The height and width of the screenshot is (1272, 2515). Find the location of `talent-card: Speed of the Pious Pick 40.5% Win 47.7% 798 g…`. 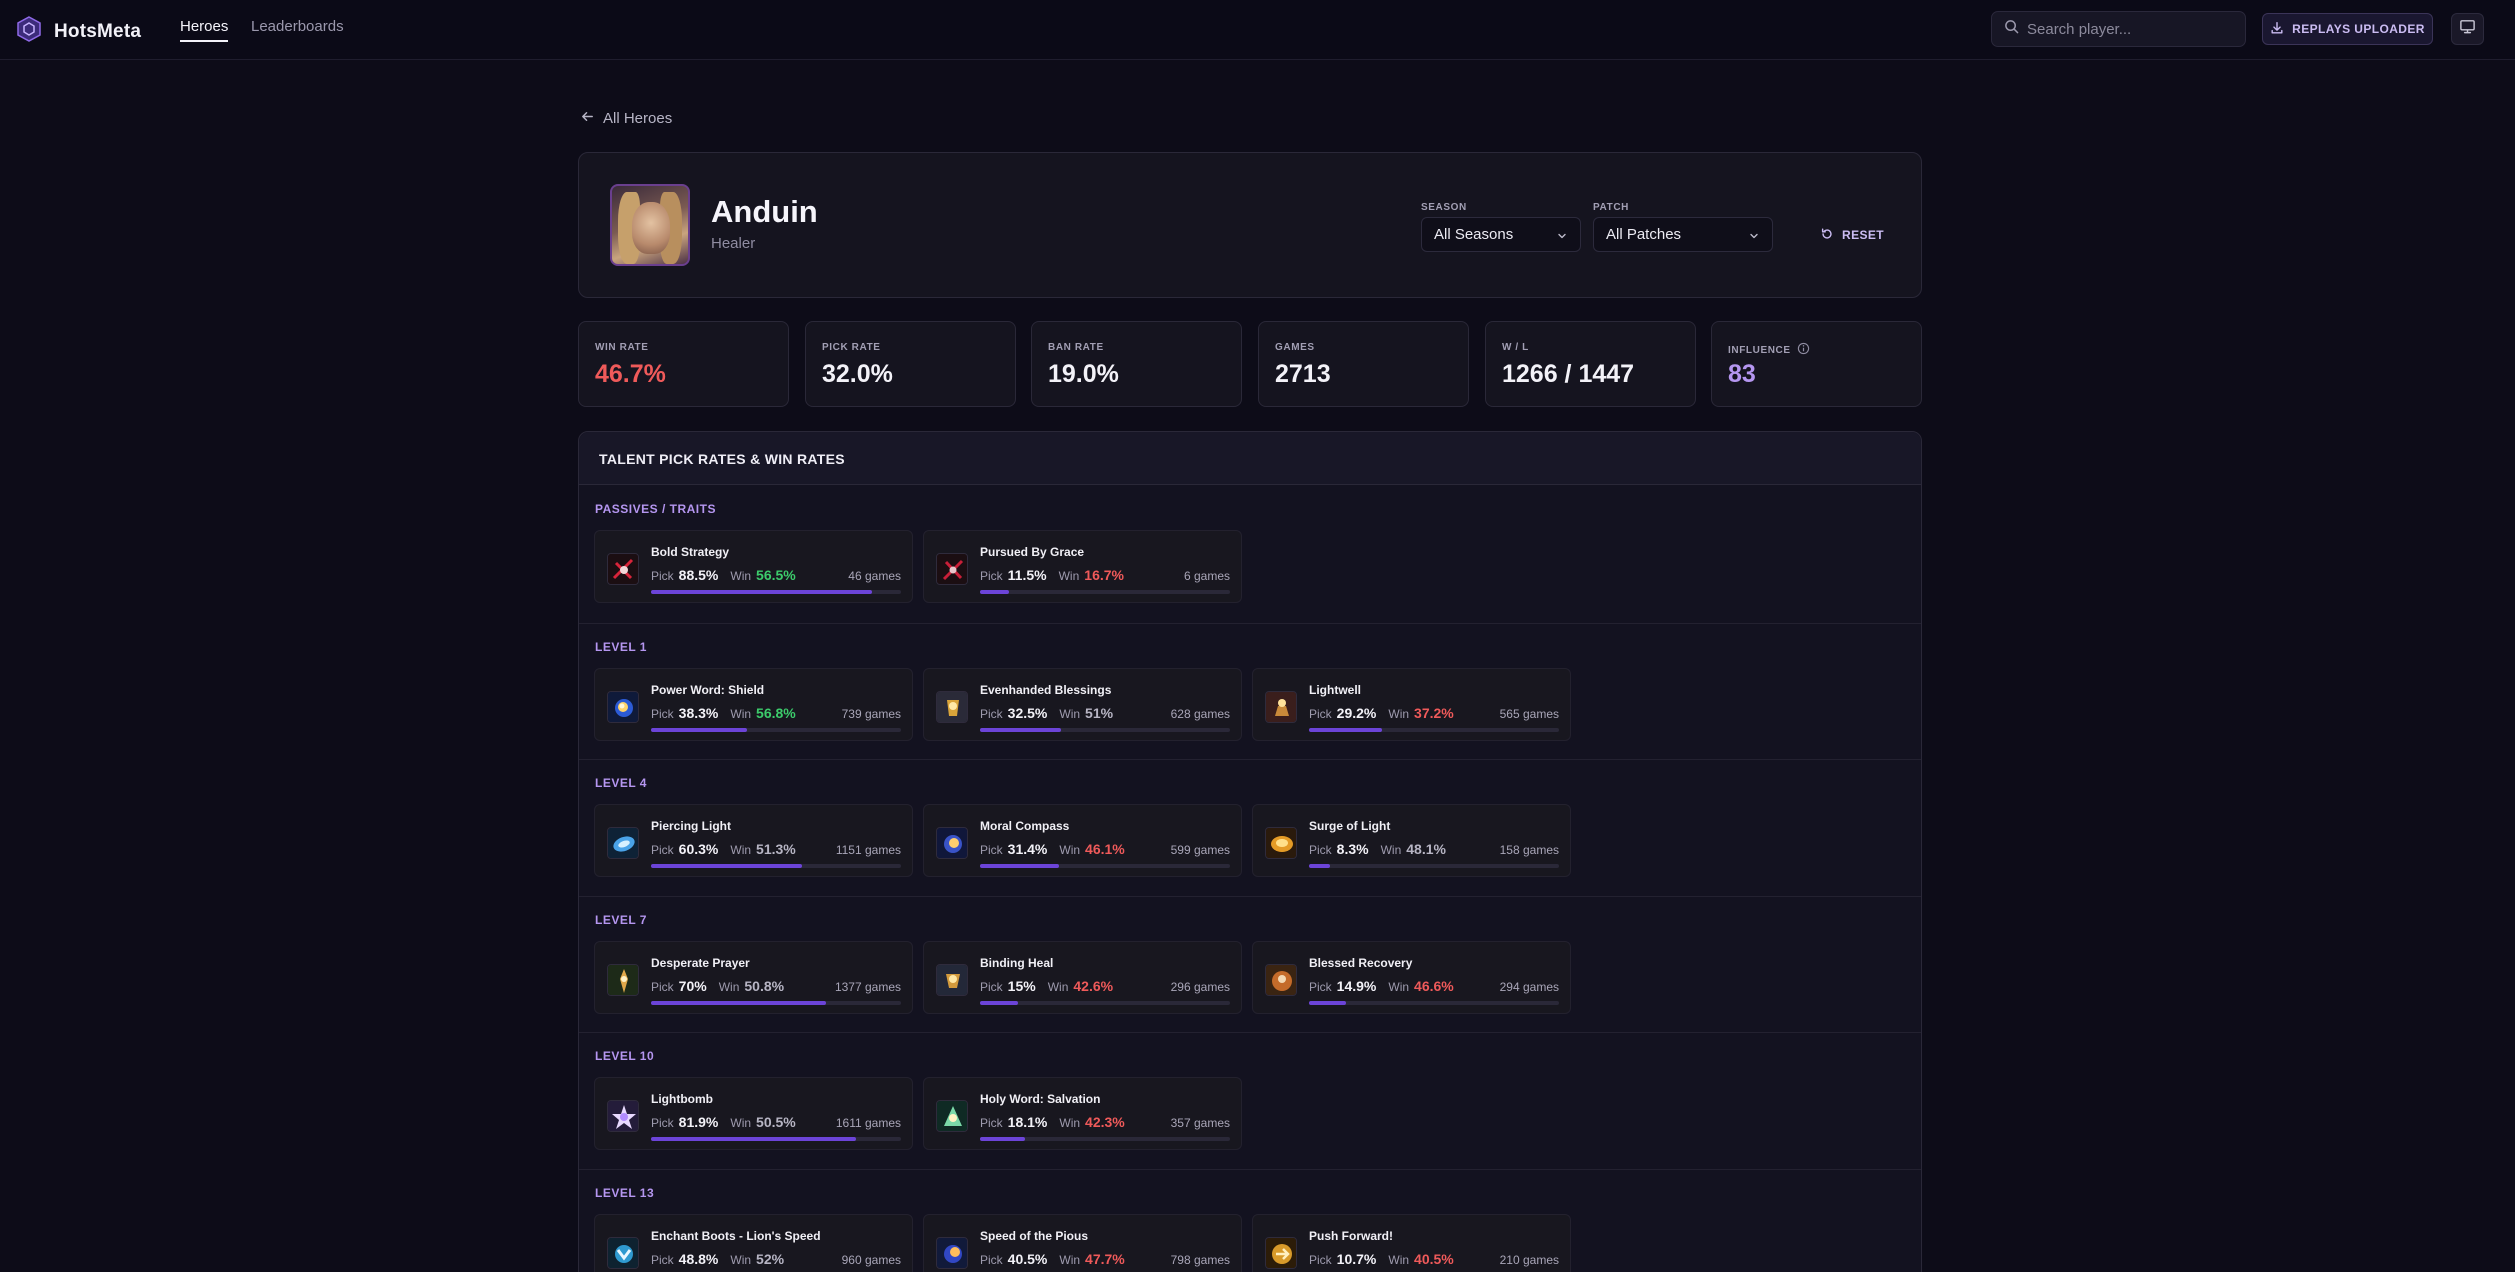

talent-card: Speed of the Pious Pick 40.5% Win 47.7% 798 g… is located at coordinates (1082, 1242).